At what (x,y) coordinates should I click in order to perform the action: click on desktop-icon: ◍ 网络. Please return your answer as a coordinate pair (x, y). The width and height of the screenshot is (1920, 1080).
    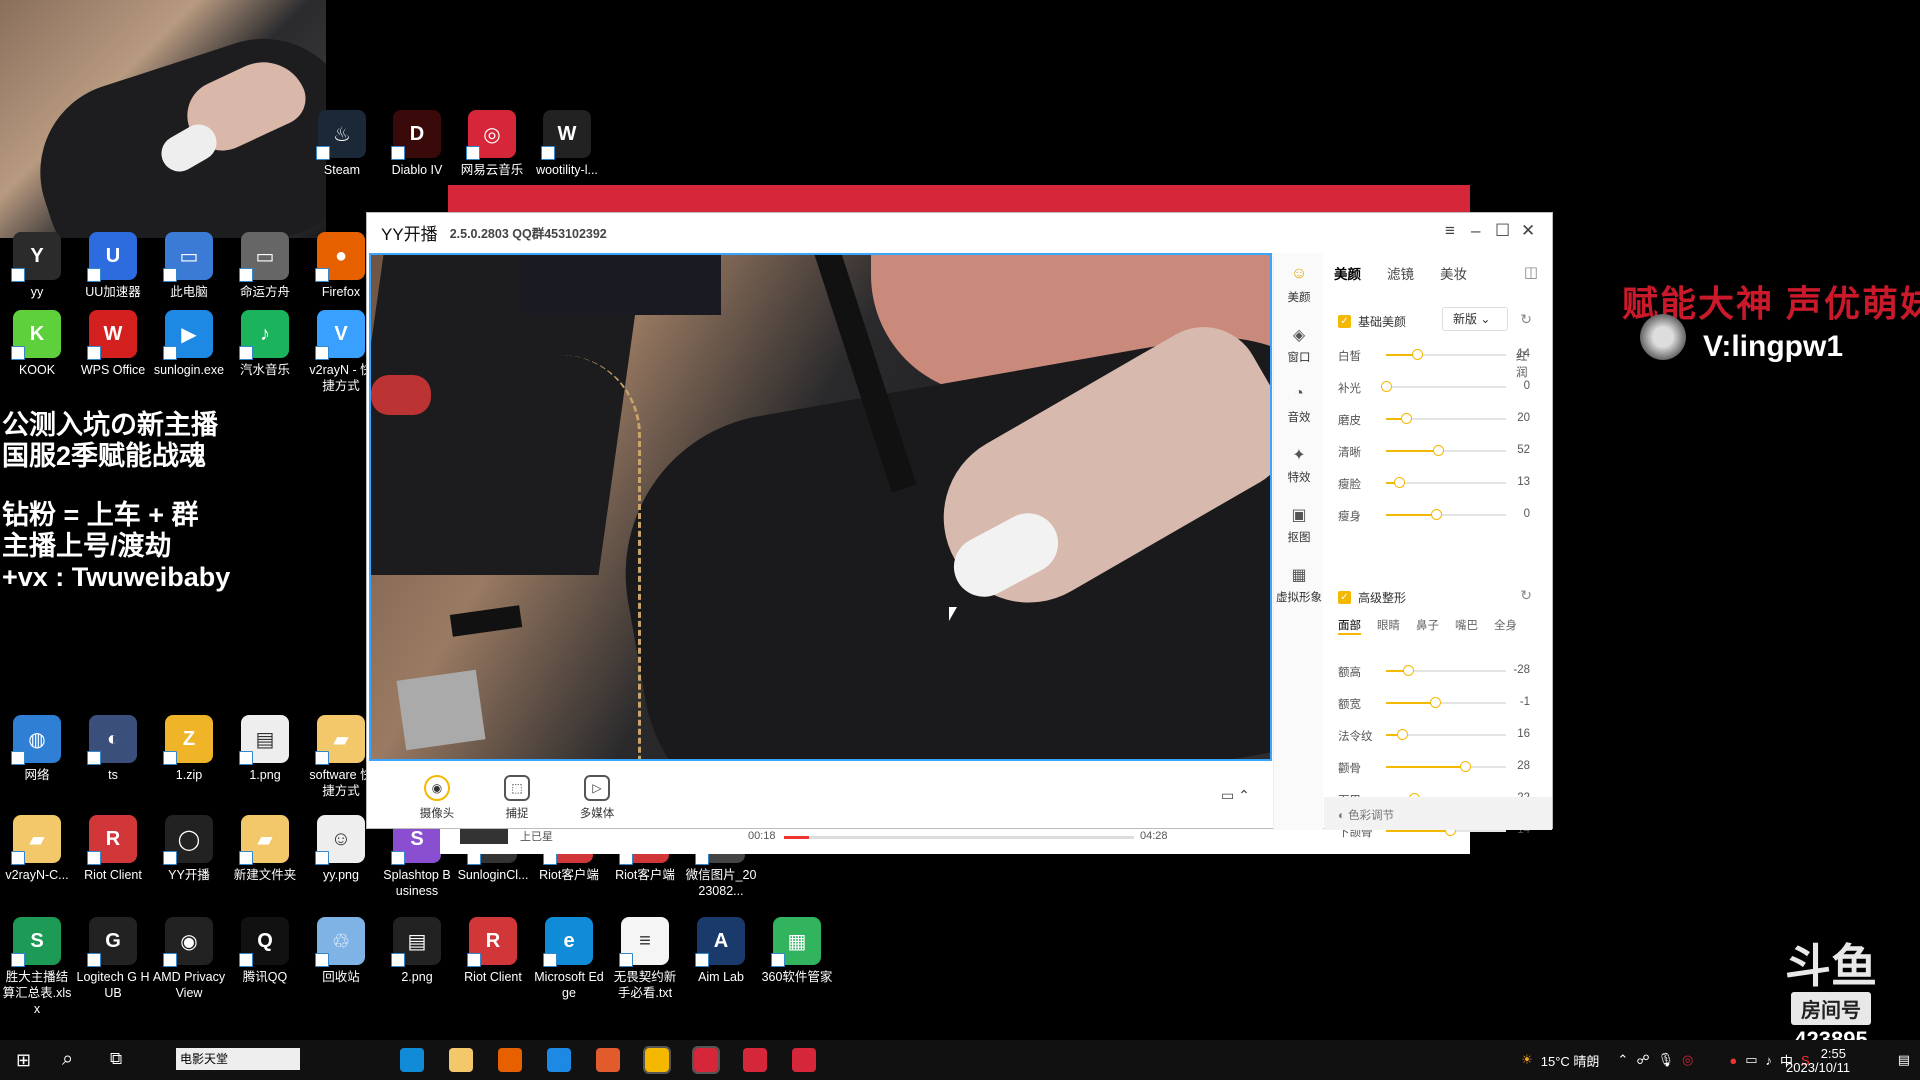
    Looking at the image, I should click on (37, 749).